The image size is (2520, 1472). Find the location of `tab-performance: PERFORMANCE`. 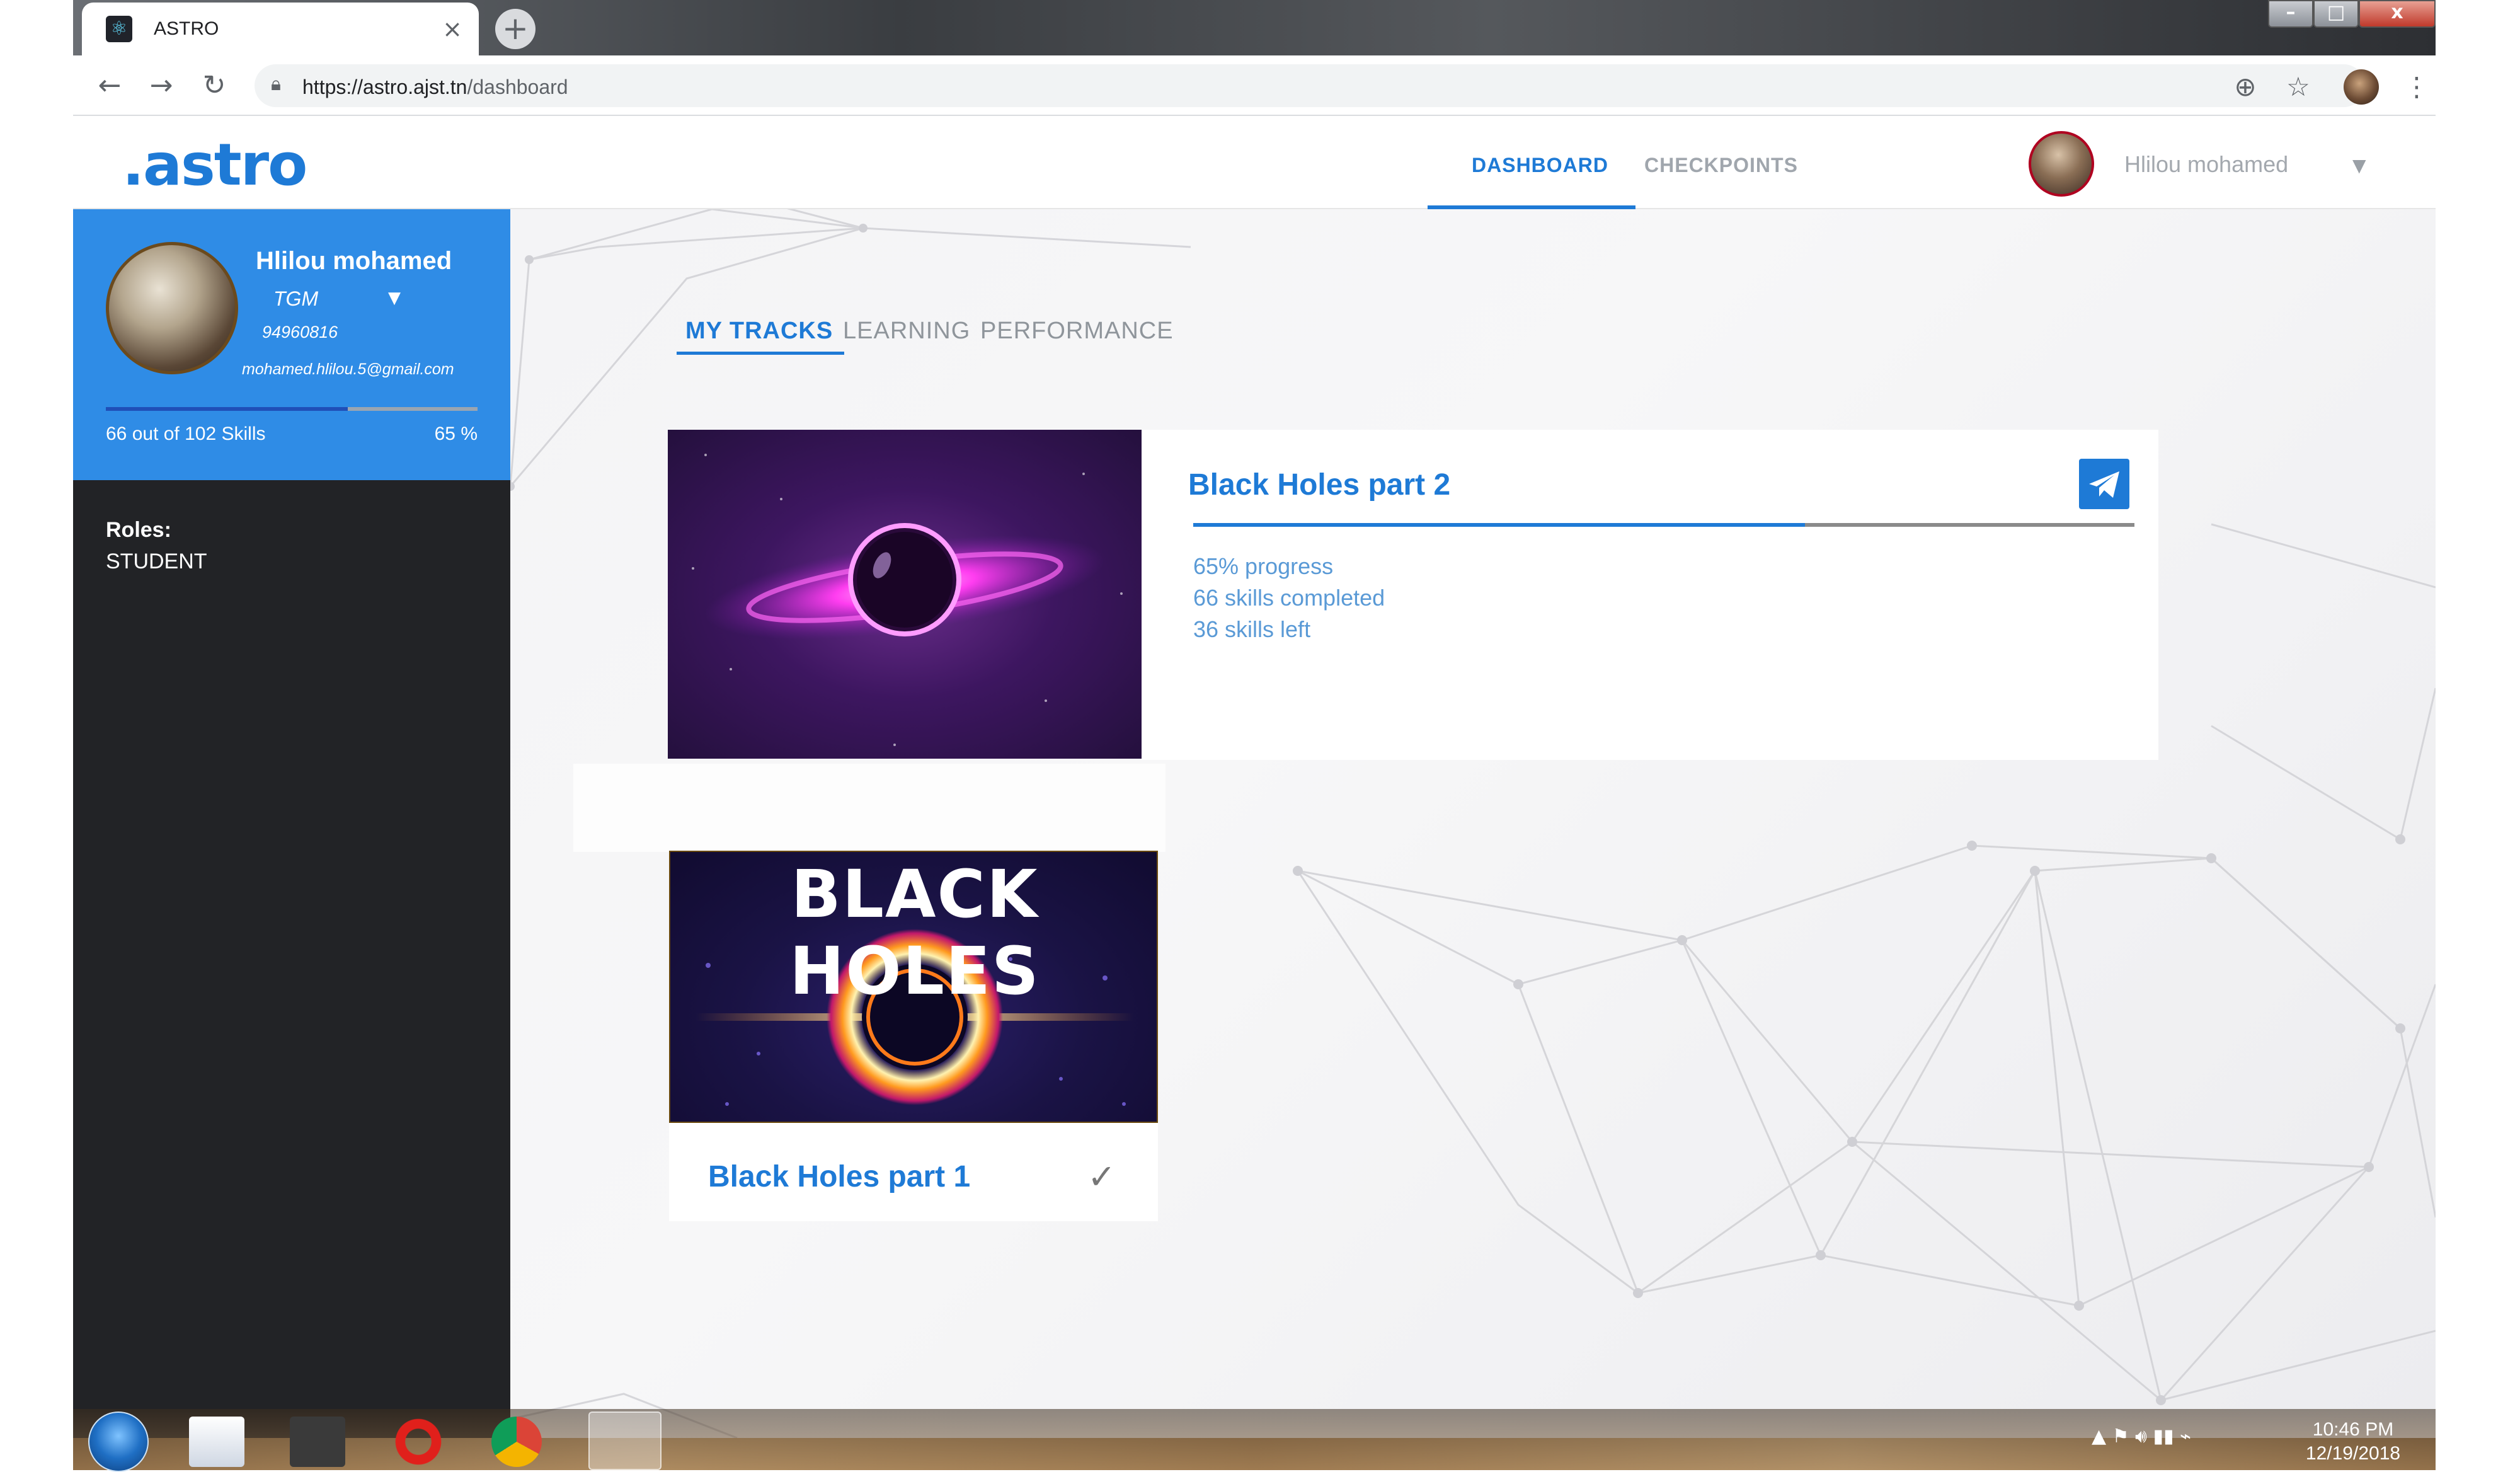

tab-performance: PERFORMANCE is located at coordinates (1077, 331).